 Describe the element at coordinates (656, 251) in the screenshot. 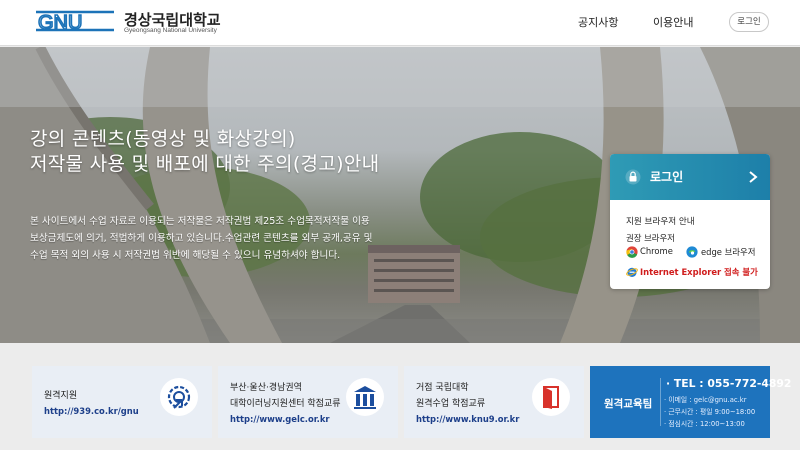

I see `chrome-label: Chrome` at that location.